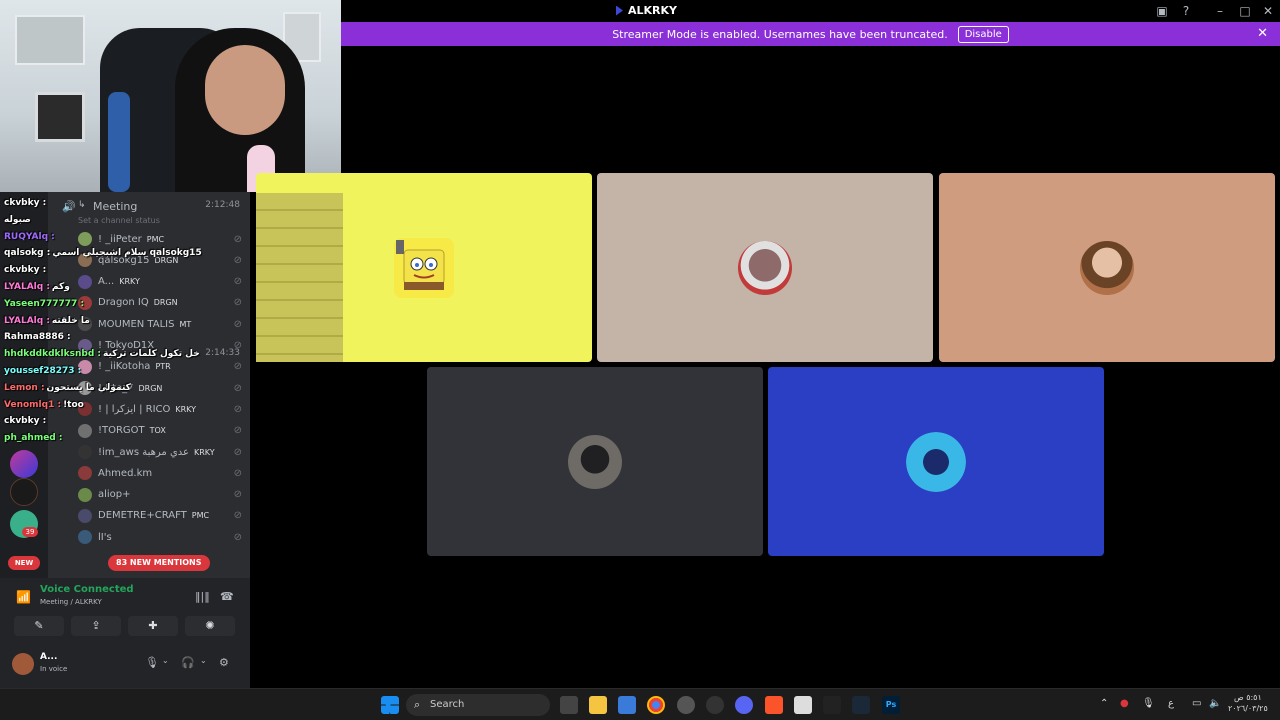 The width and height of the screenshot is (1280, 720). Describe the element at coordinates (44, 405) in the screenshot. I see `chat-message: Venomlq1 : !too` at that location.